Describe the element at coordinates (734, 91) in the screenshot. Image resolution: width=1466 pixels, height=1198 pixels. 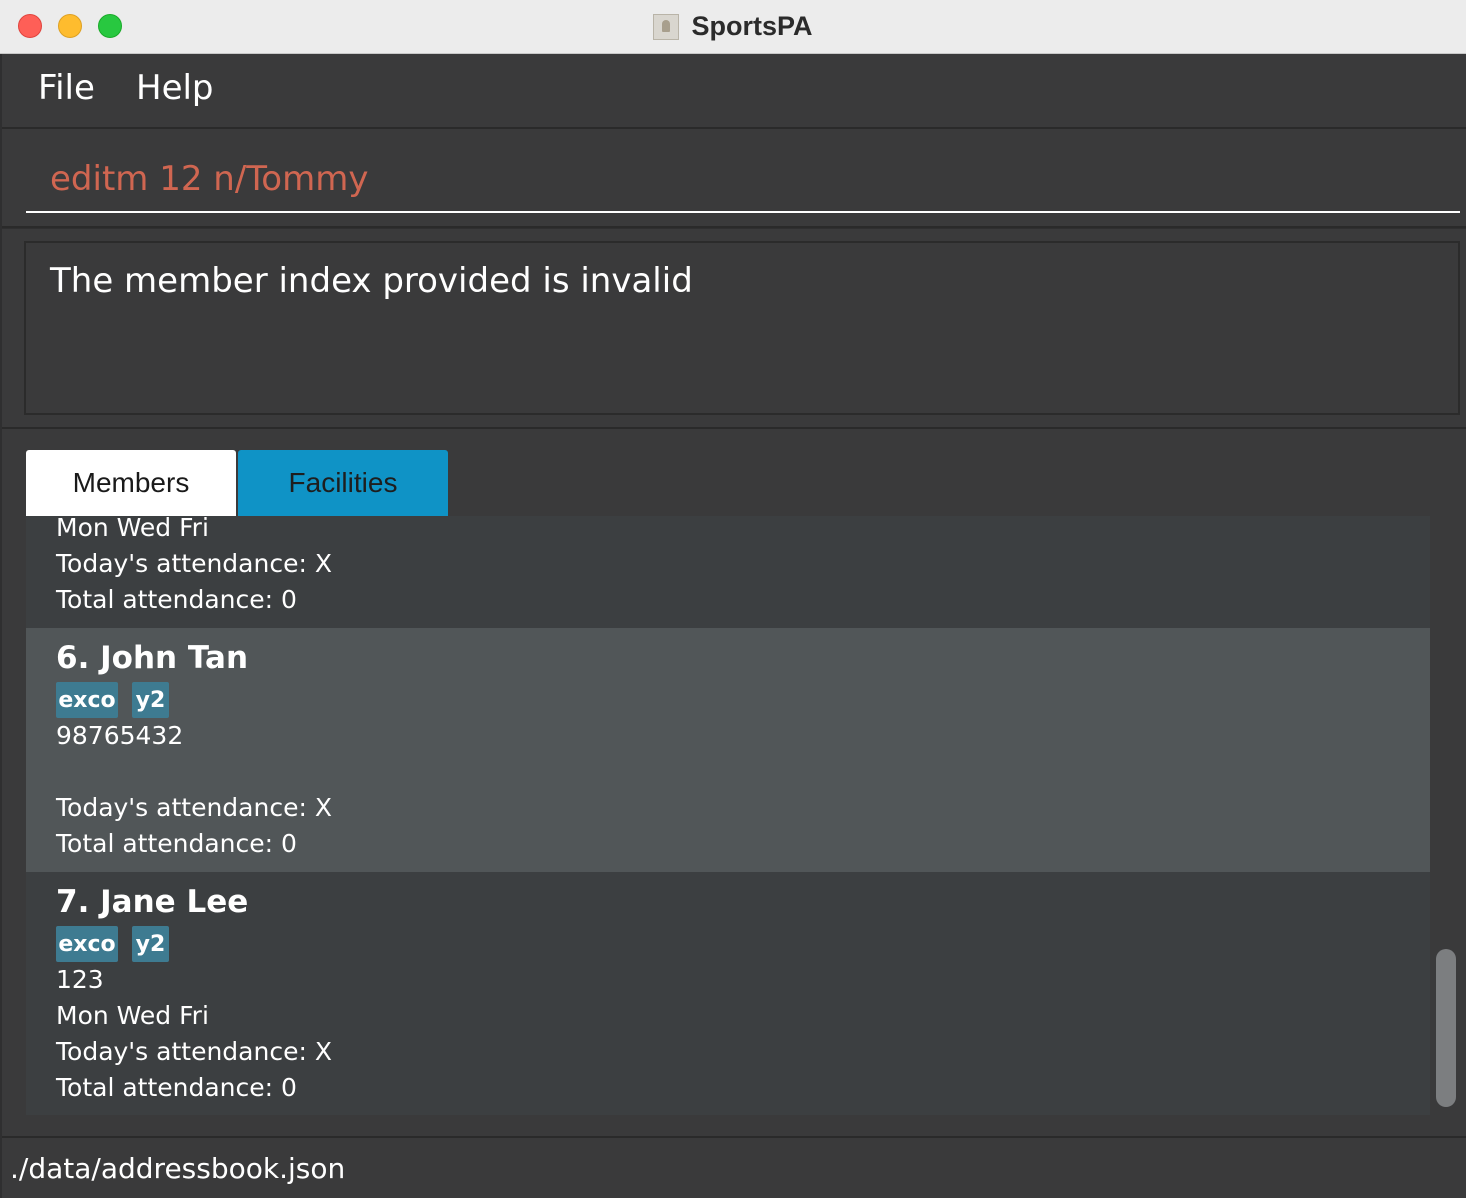
I see `menu-bar: File Help` at that location.